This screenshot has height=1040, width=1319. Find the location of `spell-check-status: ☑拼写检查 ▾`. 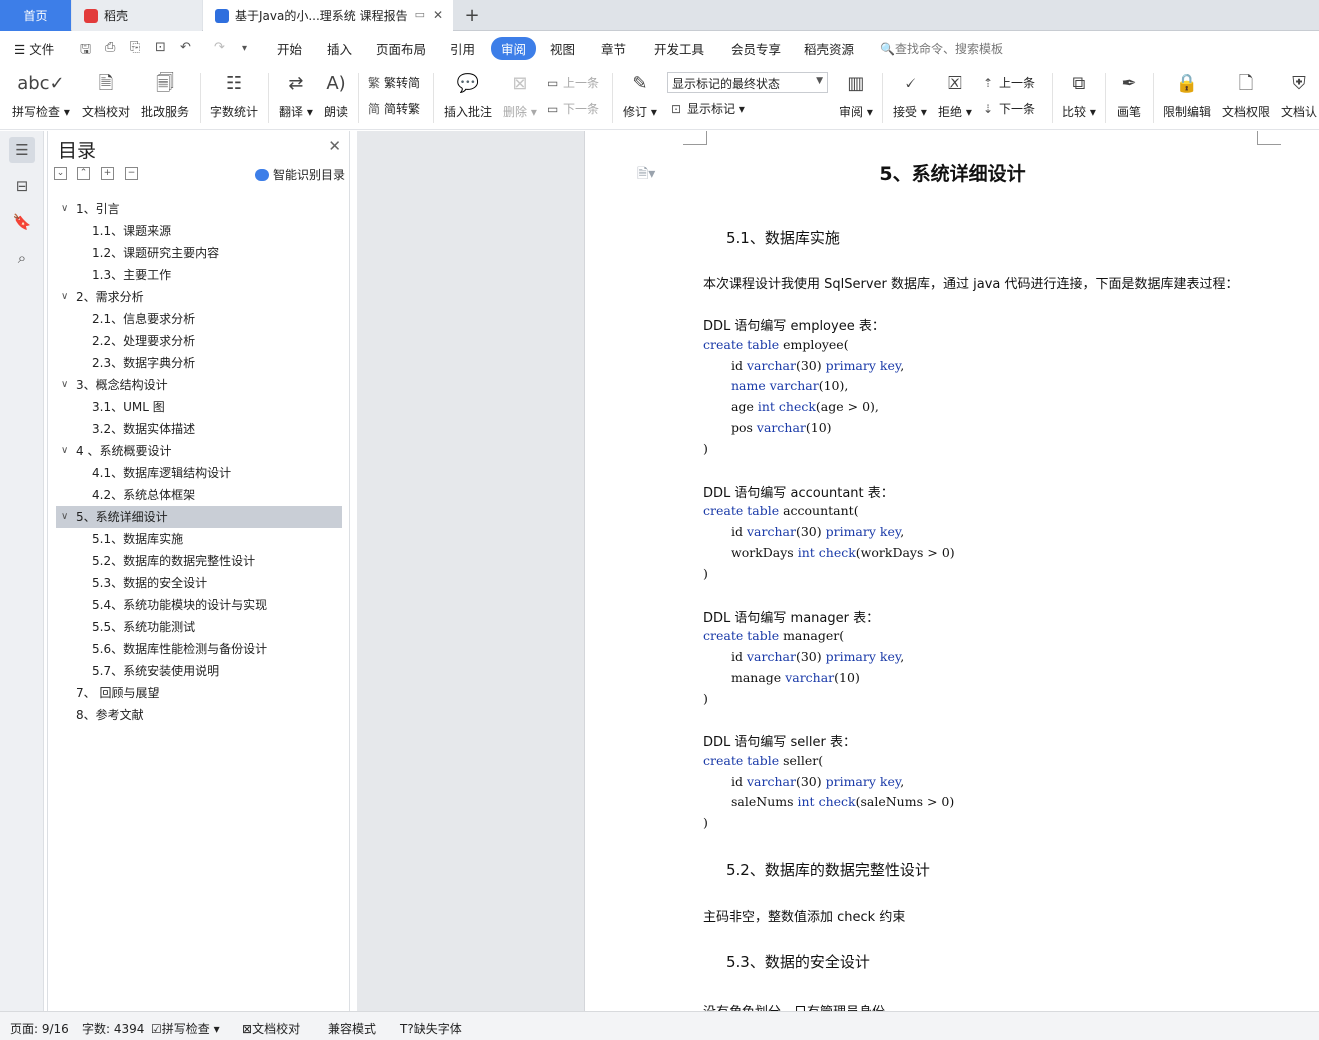

spell-check-status: ☑拼写检查 ▾ is located at coordinates (185, 1028).